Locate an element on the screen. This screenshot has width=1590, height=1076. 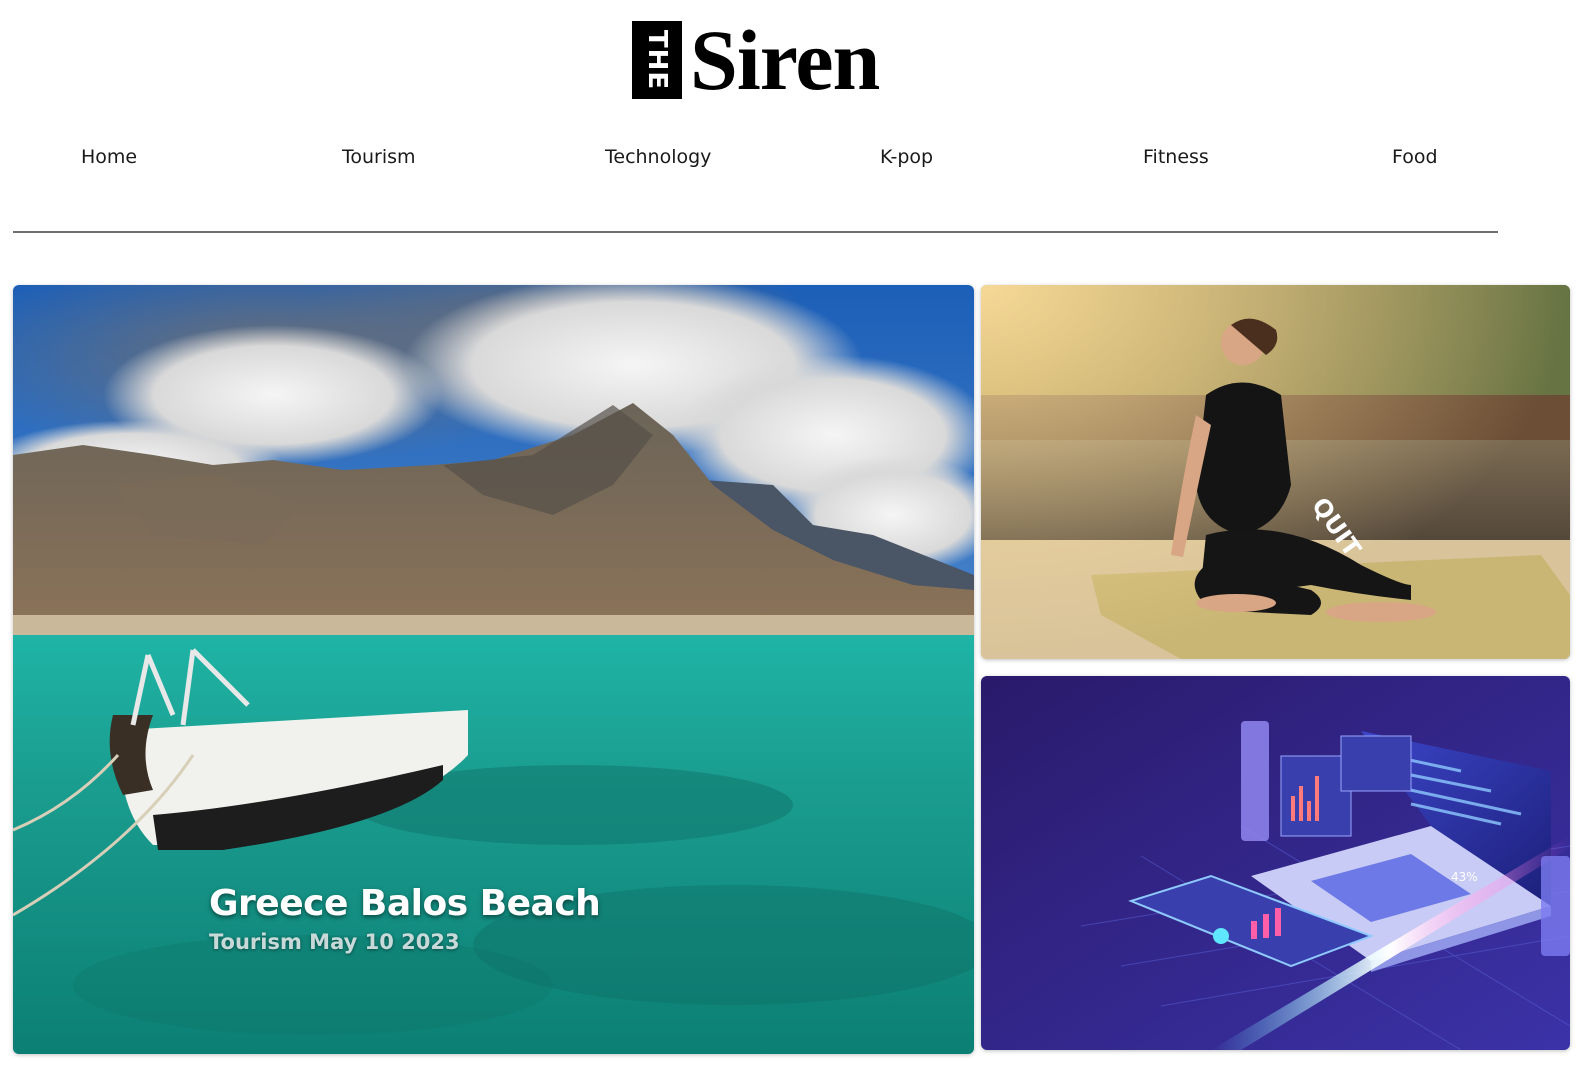
logo-wordmark: Siren is located at coordinates (785, 60).